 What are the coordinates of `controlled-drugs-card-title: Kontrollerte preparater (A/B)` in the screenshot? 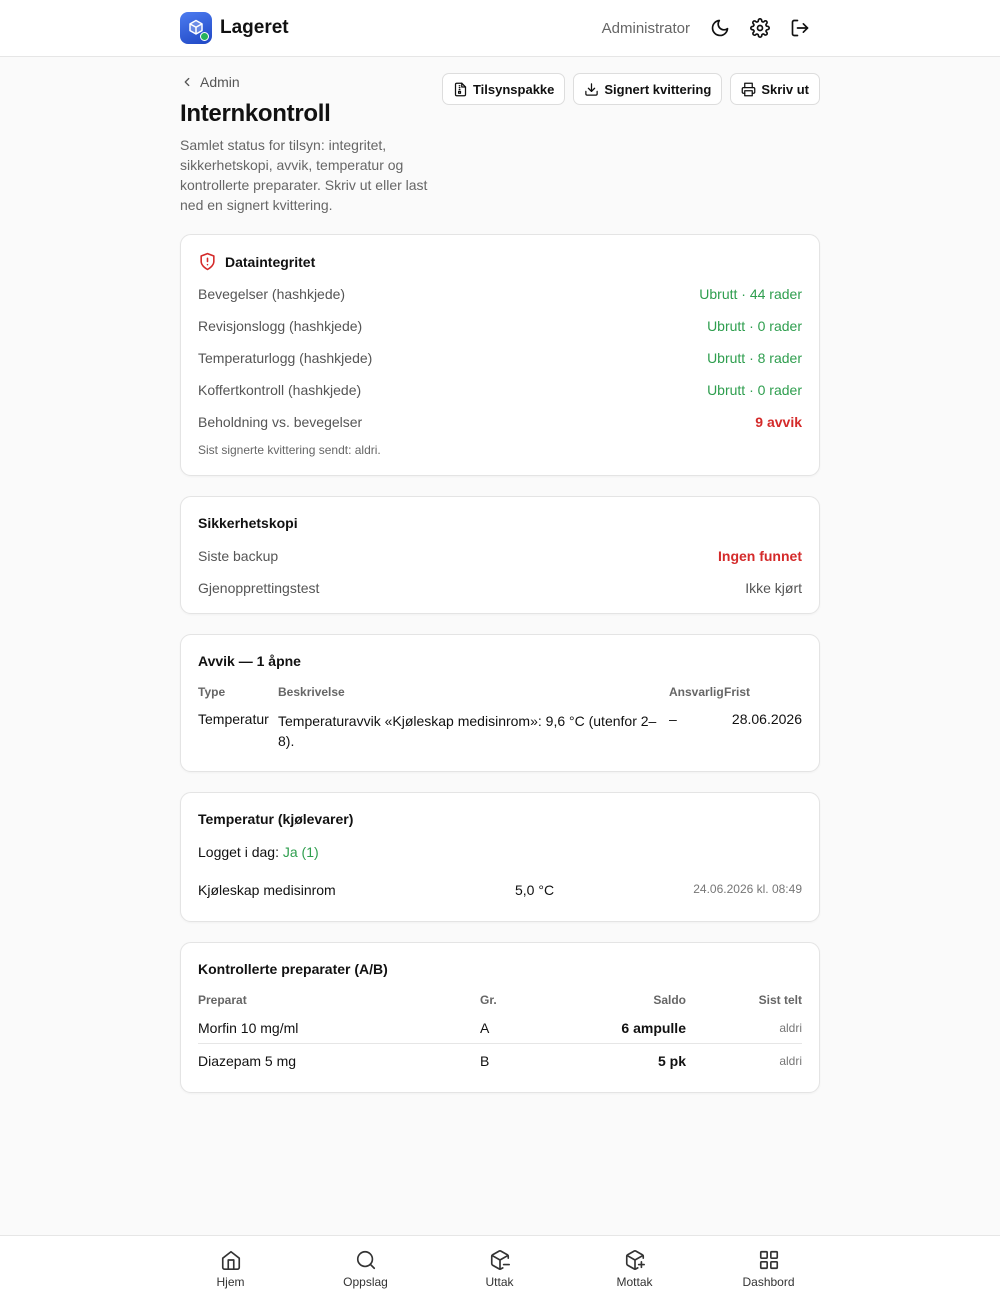 It's located at (293, 969).